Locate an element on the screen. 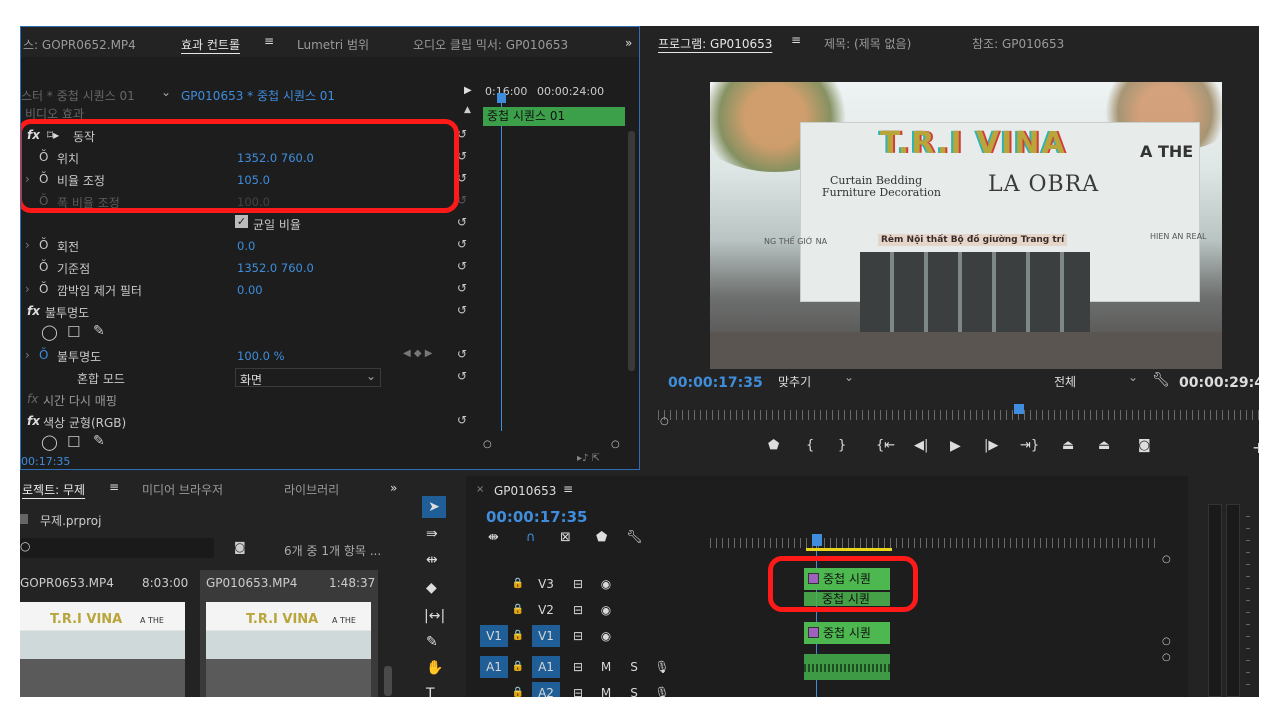  play-only-audio-icon: ▶ is located at coordinates (468, 90).